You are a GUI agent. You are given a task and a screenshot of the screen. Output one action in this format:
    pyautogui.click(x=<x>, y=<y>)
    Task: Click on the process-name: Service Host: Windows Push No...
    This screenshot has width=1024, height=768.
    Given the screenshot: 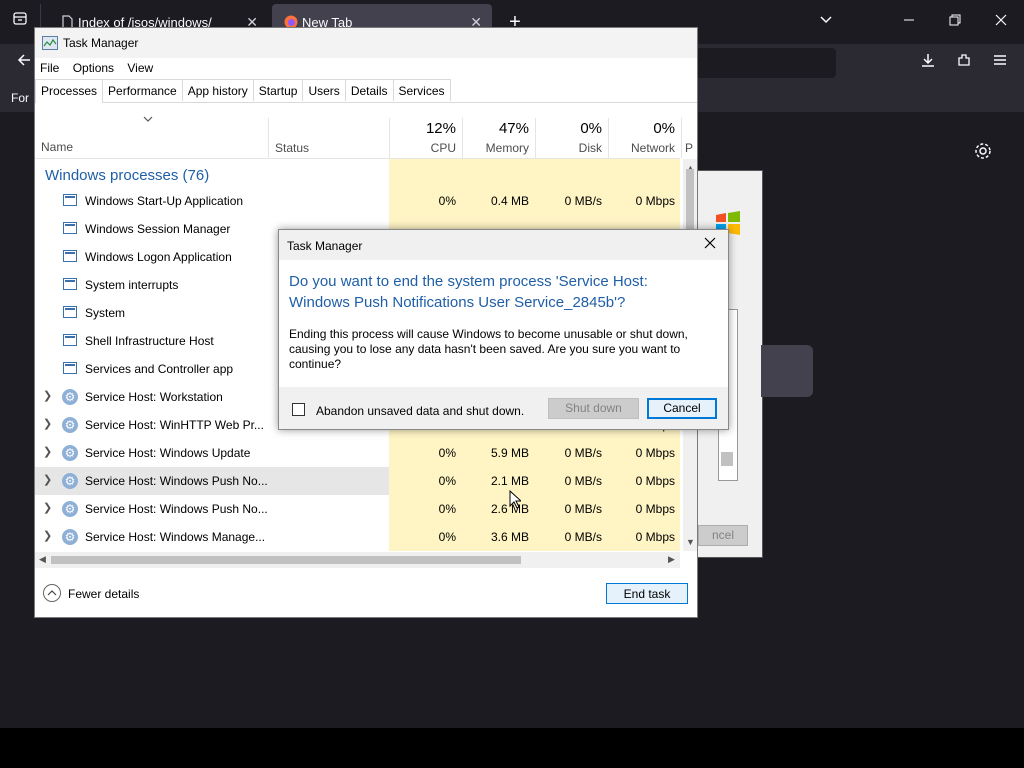 What is the action you would take?
    pyautogui.click(x=176, y=509)
    